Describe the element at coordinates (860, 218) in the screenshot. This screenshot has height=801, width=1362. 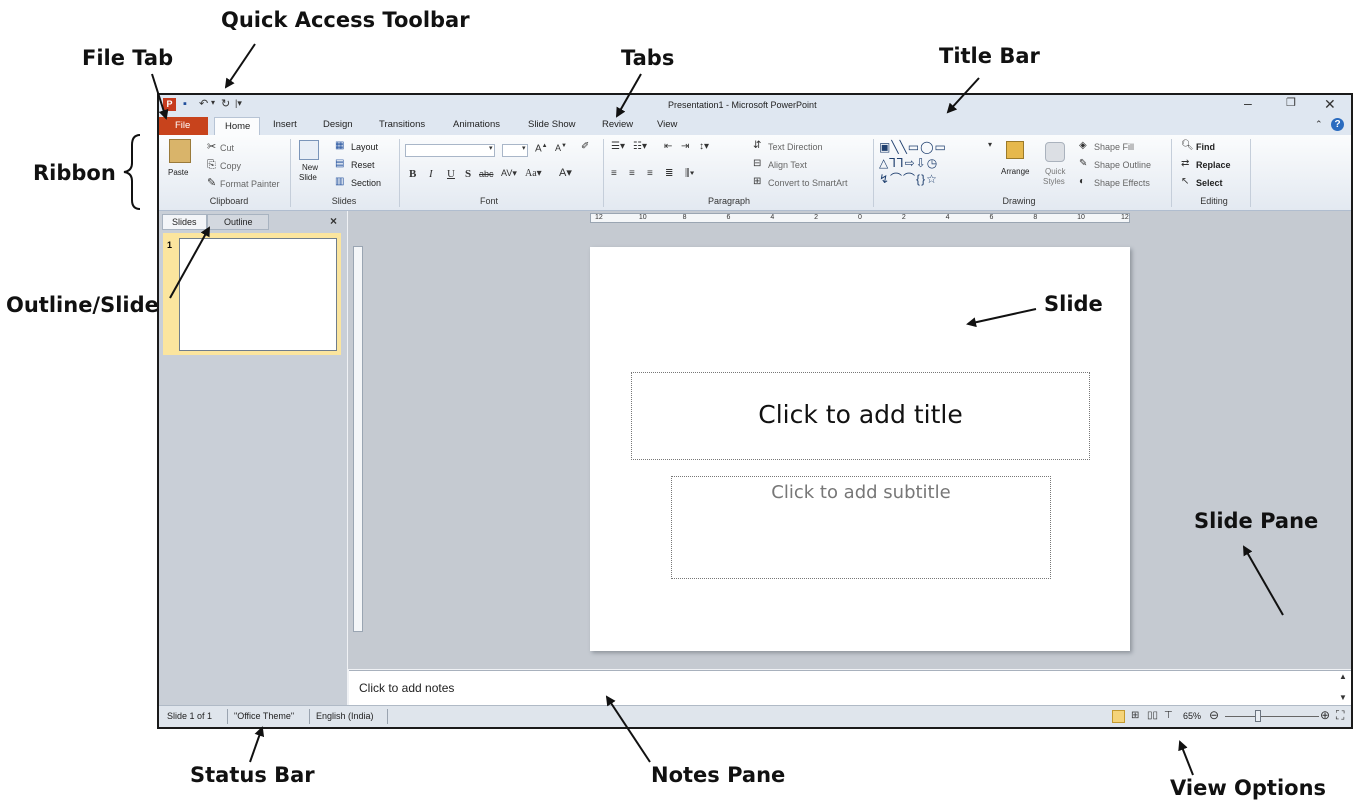
I see `horizontal-ruler: 12 10 8 6 4 2 0 2 4 6 8 10 12` at that location.